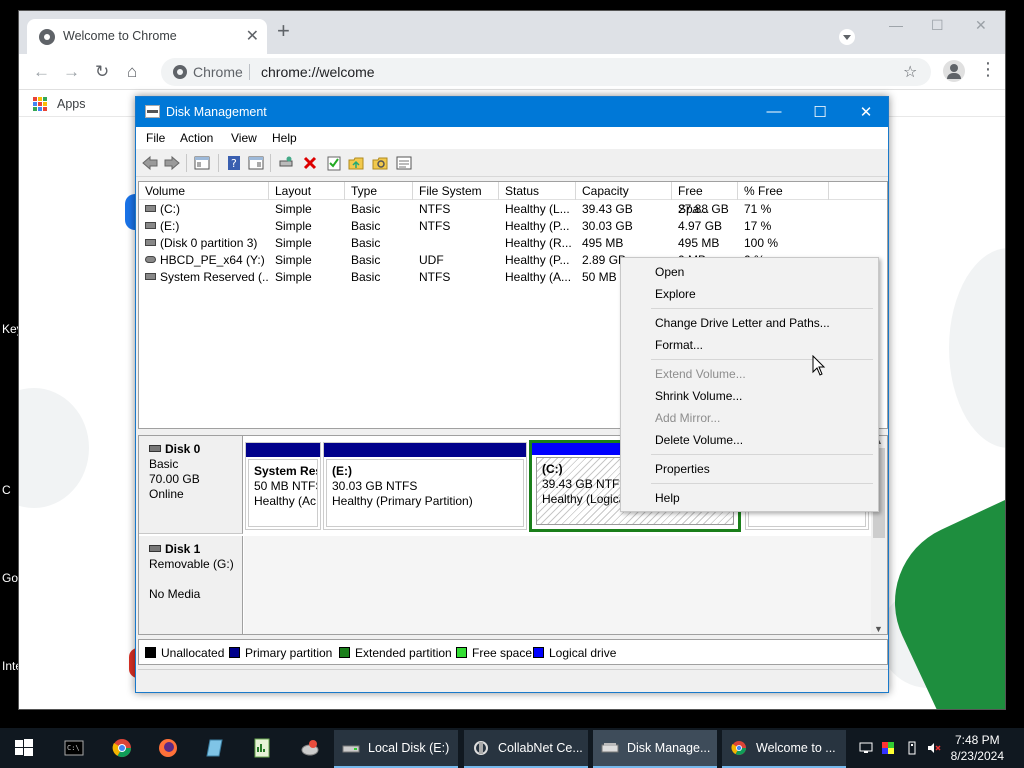 The width and height of the screenshot is (1024, 768). Describe the element at coordinates (283, 486) in the screenshot. I see `partition-system-reserved: System Res 50 MB NTFS Healthy (Ac` at that location.